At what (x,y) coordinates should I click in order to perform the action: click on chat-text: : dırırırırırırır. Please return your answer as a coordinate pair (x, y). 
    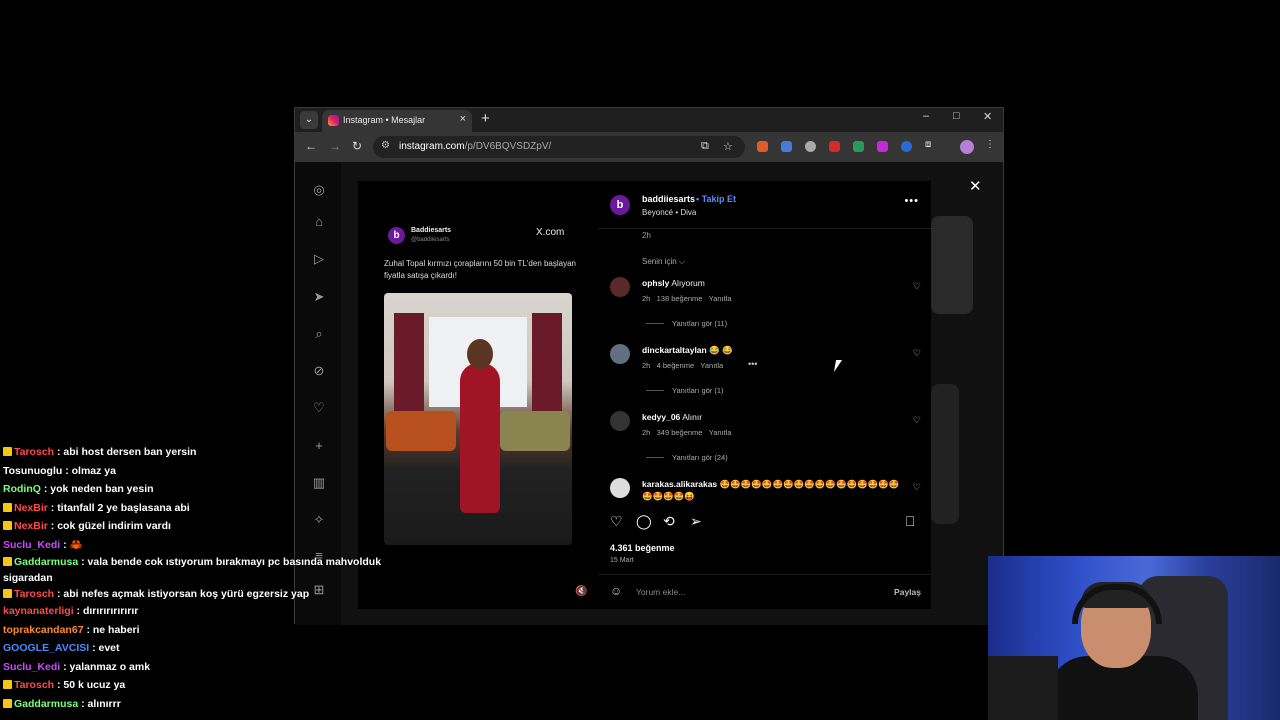
    Looking at the image, I should click on (106, 611).